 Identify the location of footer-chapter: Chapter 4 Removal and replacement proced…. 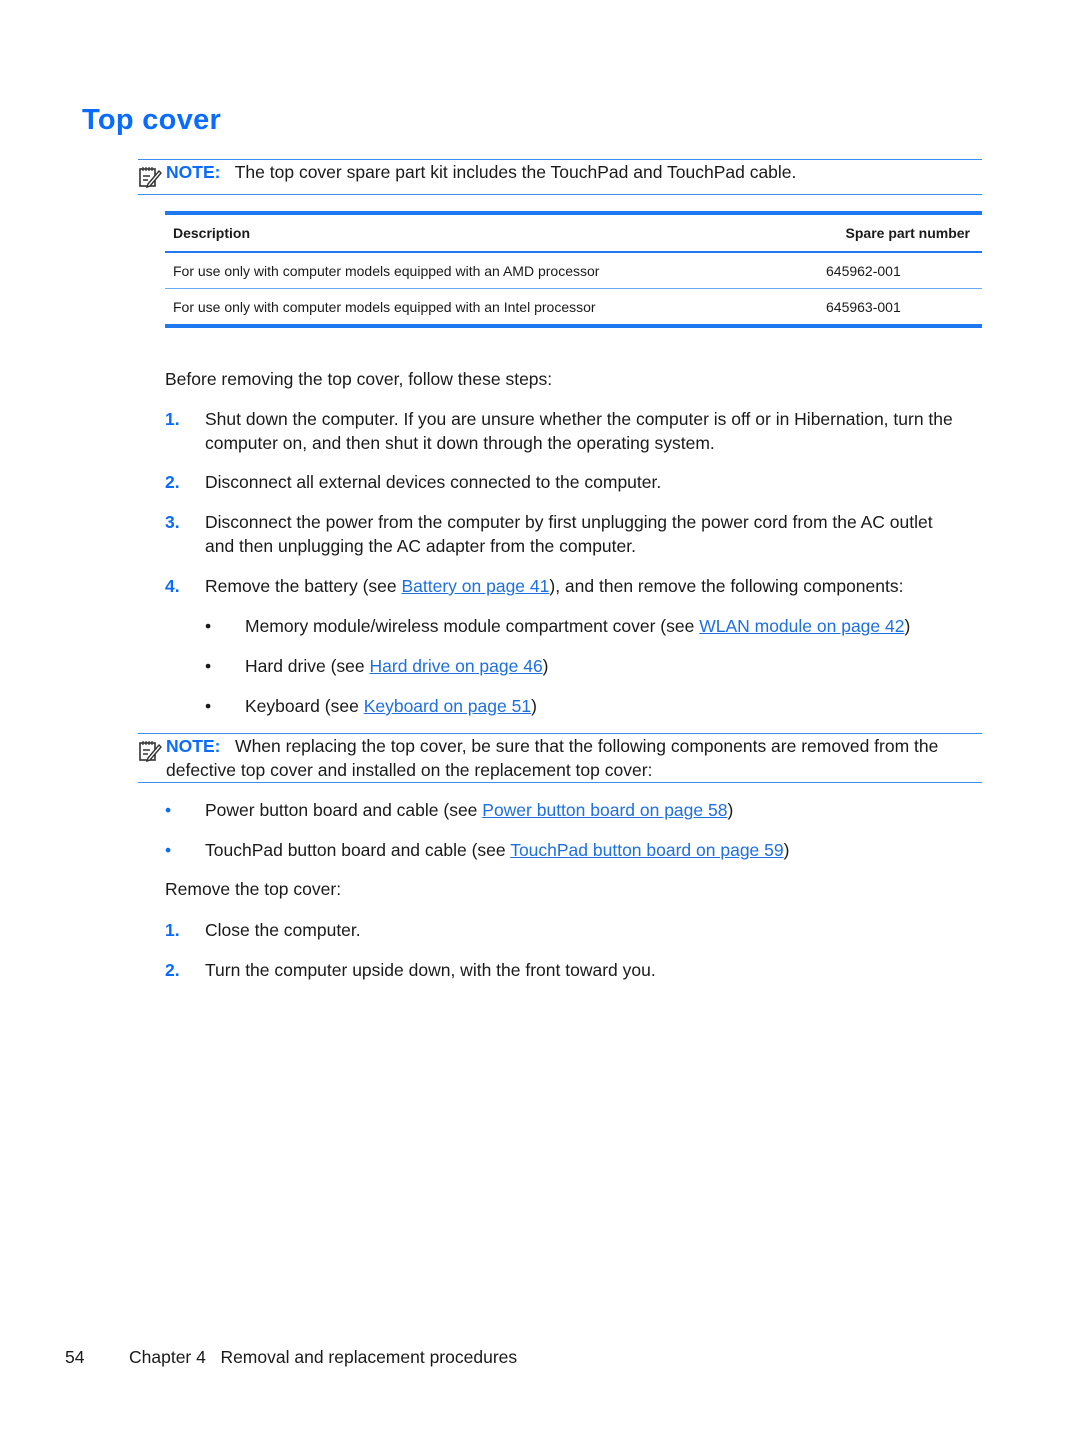
(323, 1357).